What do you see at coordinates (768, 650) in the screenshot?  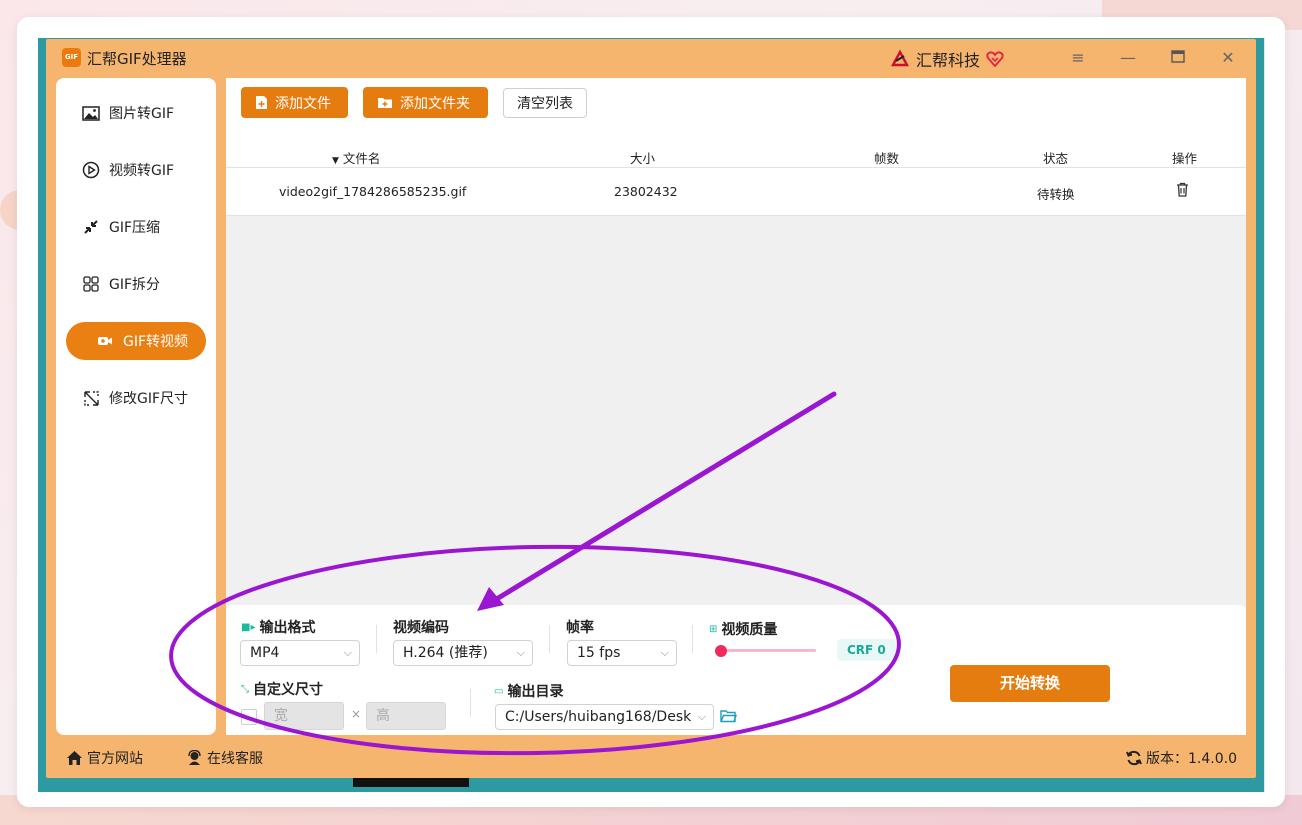 I see `quality-slider-track` at bounding box center [768, 650].